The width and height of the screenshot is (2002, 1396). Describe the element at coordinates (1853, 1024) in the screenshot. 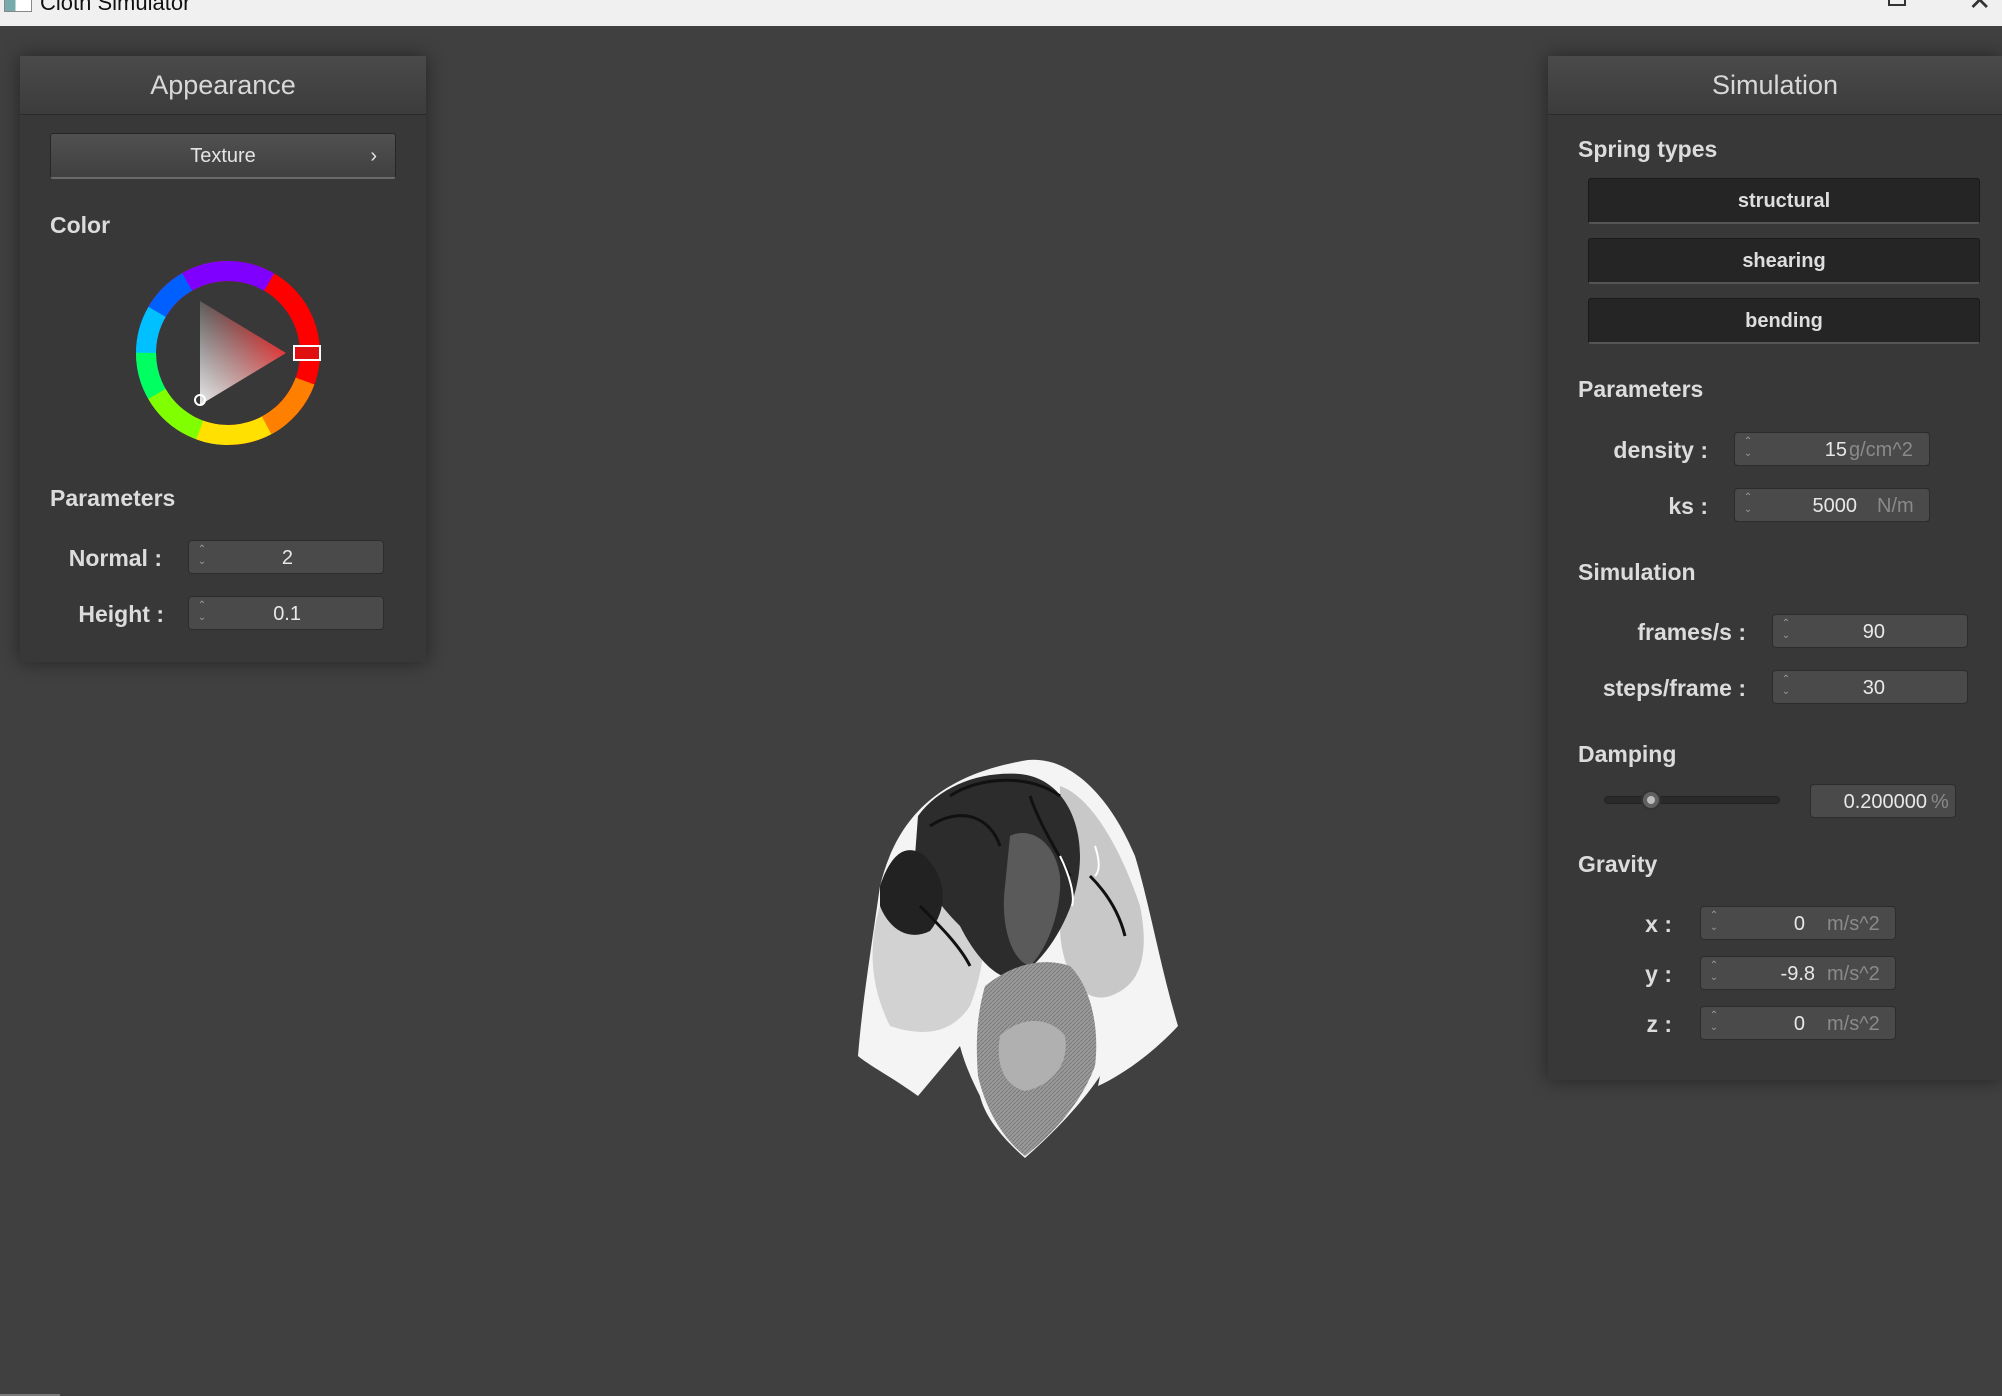

I see `gravity-z-unit: m/s^2` at that location.